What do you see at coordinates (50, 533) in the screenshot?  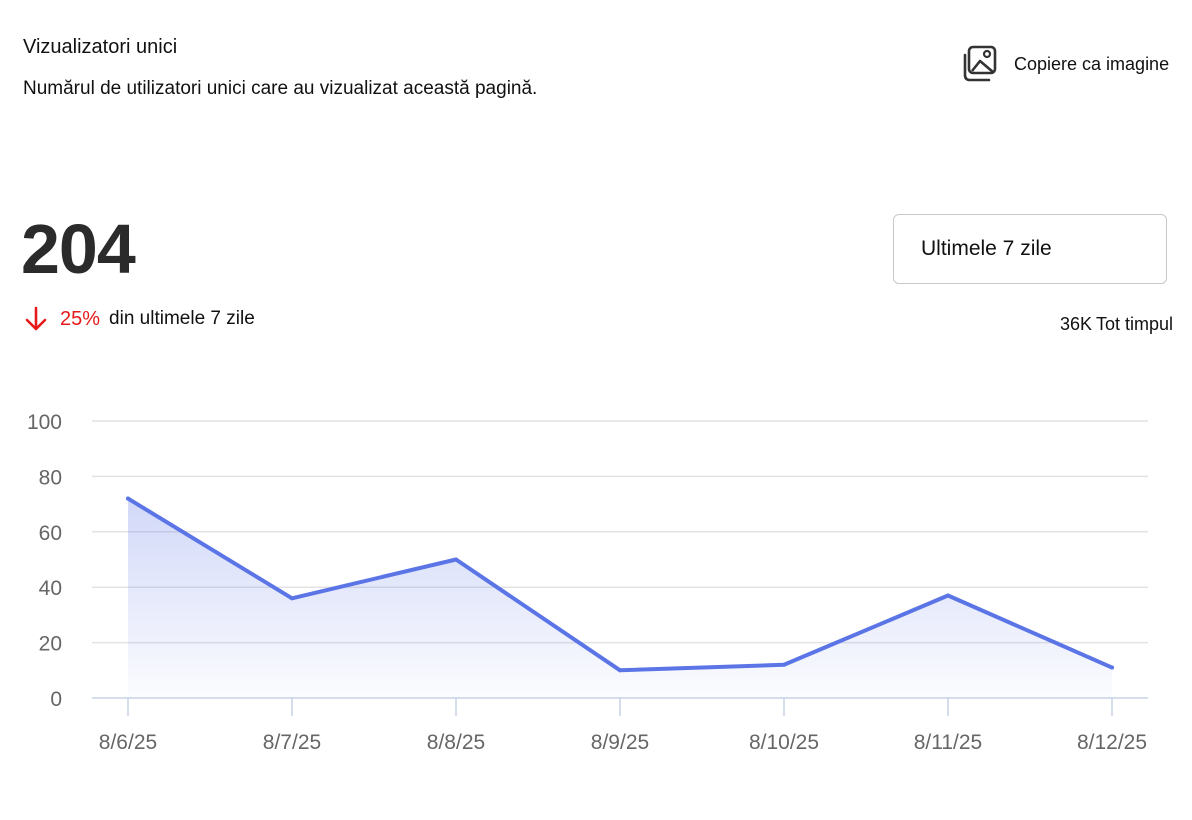 I see `y-tick-label: 60` at bounding box center [50, 533].